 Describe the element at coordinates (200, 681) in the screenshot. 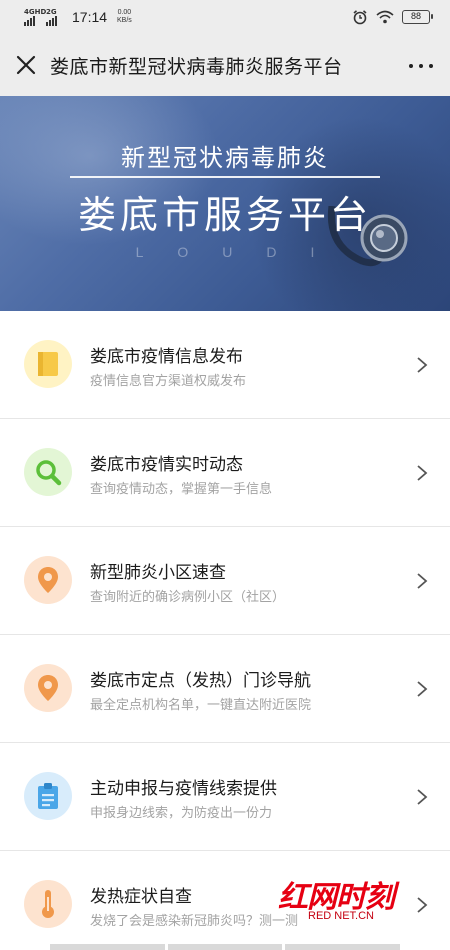

I see `list-item-title: 娄底市定点（发热）门诊导航` at that location.